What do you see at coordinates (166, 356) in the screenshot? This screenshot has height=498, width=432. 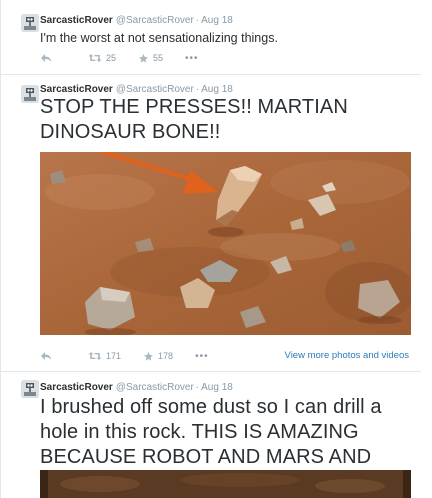 I see `favorite-count: 178` at bounding box center [166, 356].